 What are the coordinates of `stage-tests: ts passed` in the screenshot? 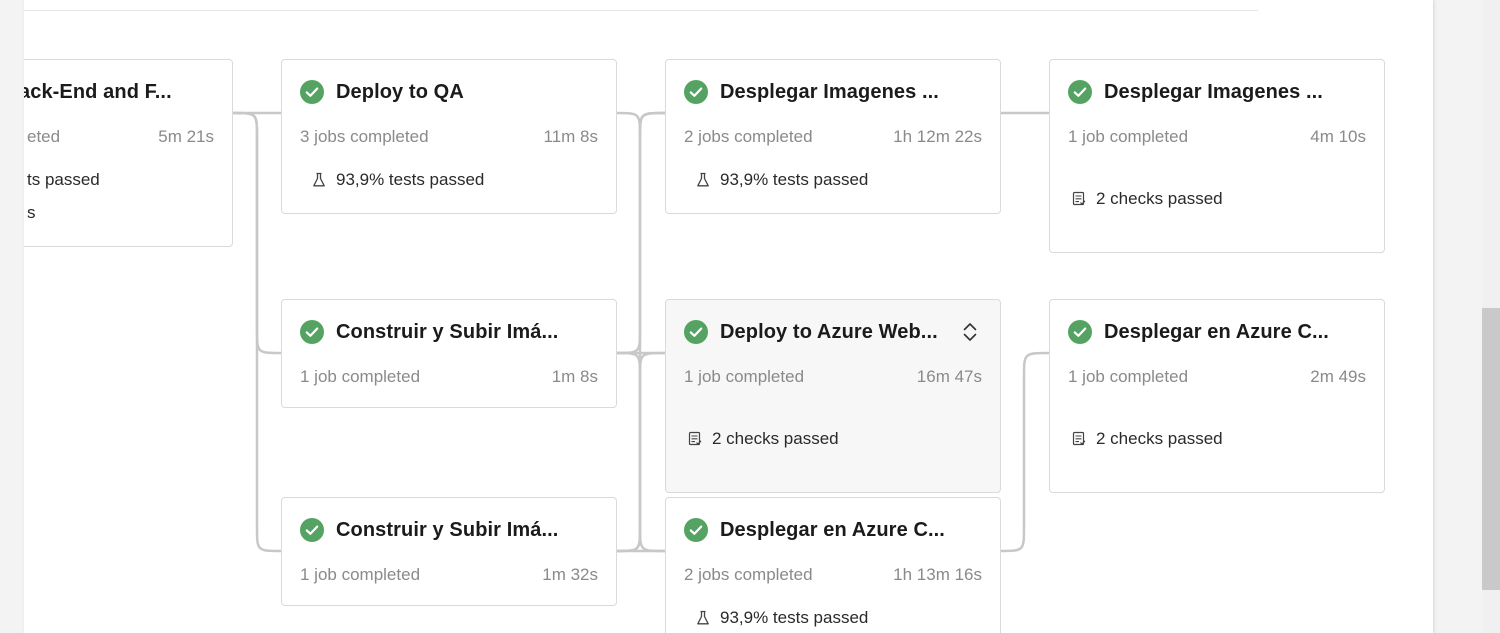 It's located at (63, 180).